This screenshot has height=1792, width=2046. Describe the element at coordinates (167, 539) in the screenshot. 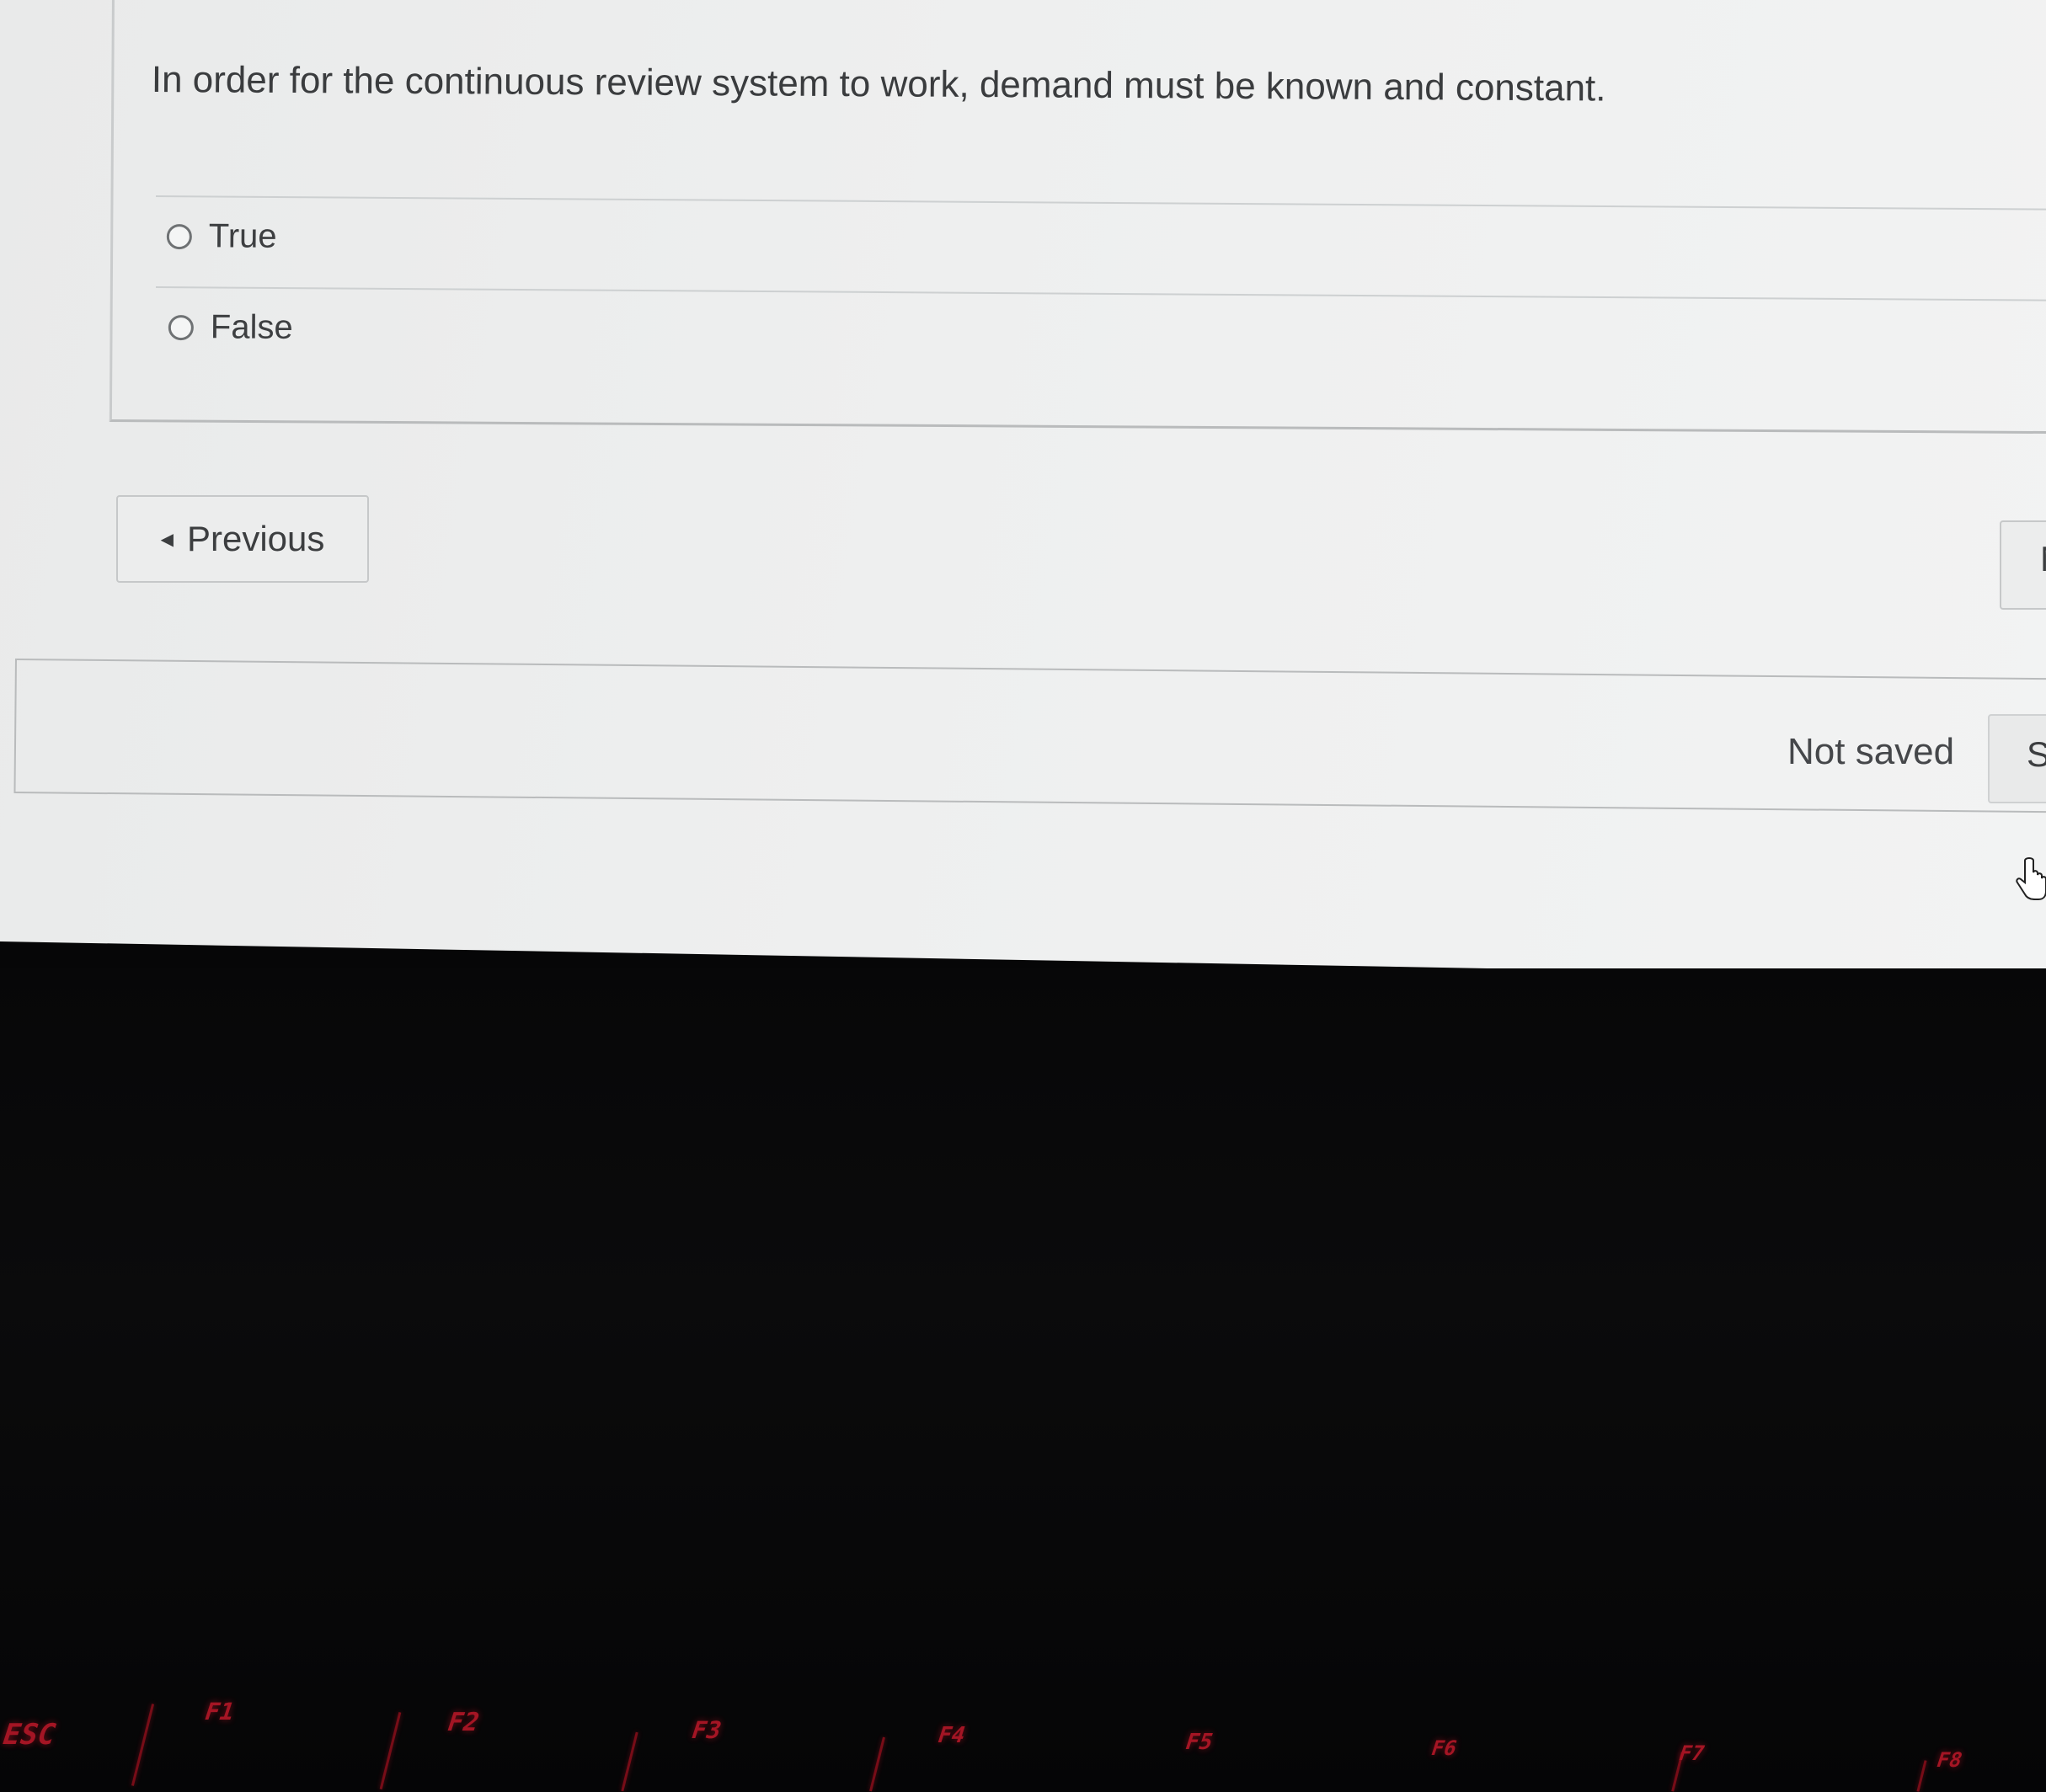

I see `caret-left-icon: ◀` at that location.